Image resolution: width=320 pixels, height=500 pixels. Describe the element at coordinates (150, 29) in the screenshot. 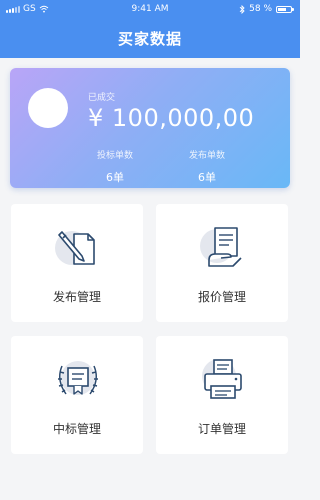

I see `app-header: GS 9:41 AM 58 % 买家数据` at that location.